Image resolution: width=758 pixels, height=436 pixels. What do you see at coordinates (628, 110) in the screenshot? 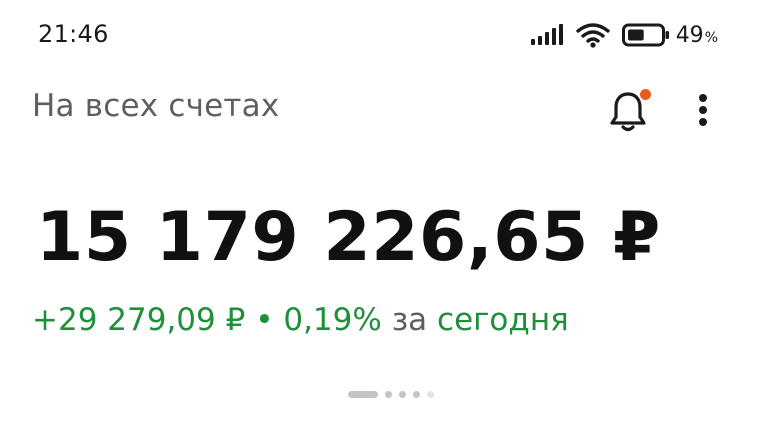
I see `notifications-button` at bounding box center [628, 110].